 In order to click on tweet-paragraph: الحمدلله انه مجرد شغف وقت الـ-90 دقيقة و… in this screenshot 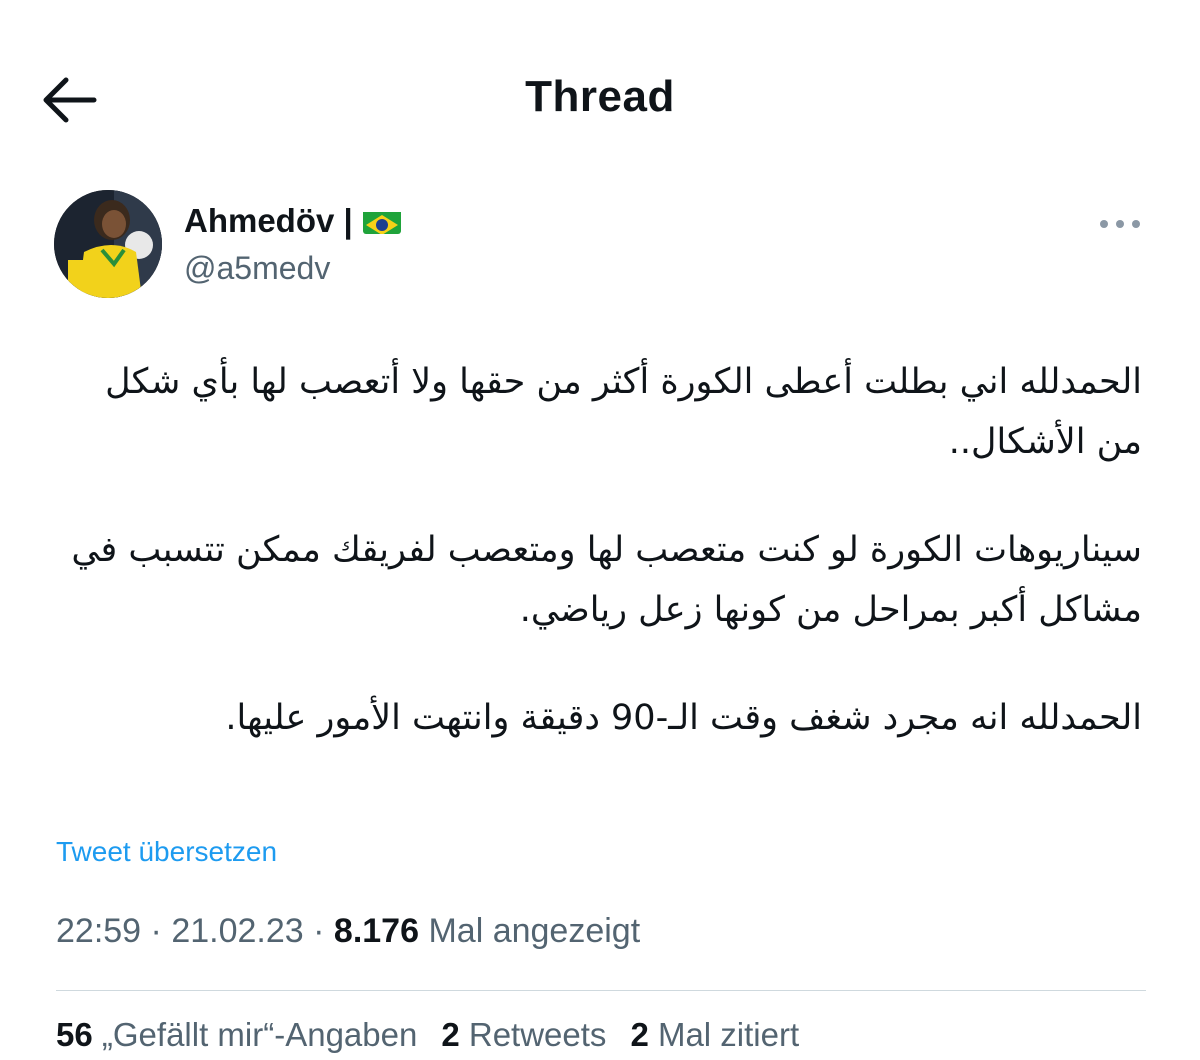, I will do `click(683, 718)`.